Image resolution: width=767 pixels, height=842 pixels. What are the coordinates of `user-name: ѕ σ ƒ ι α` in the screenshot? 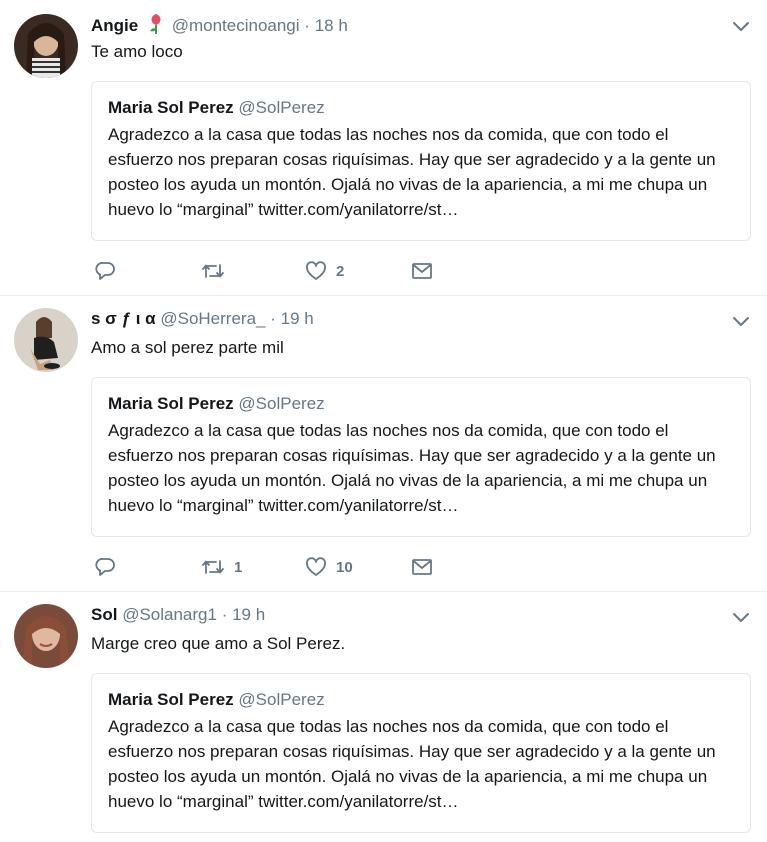 It's located at (123, 318).